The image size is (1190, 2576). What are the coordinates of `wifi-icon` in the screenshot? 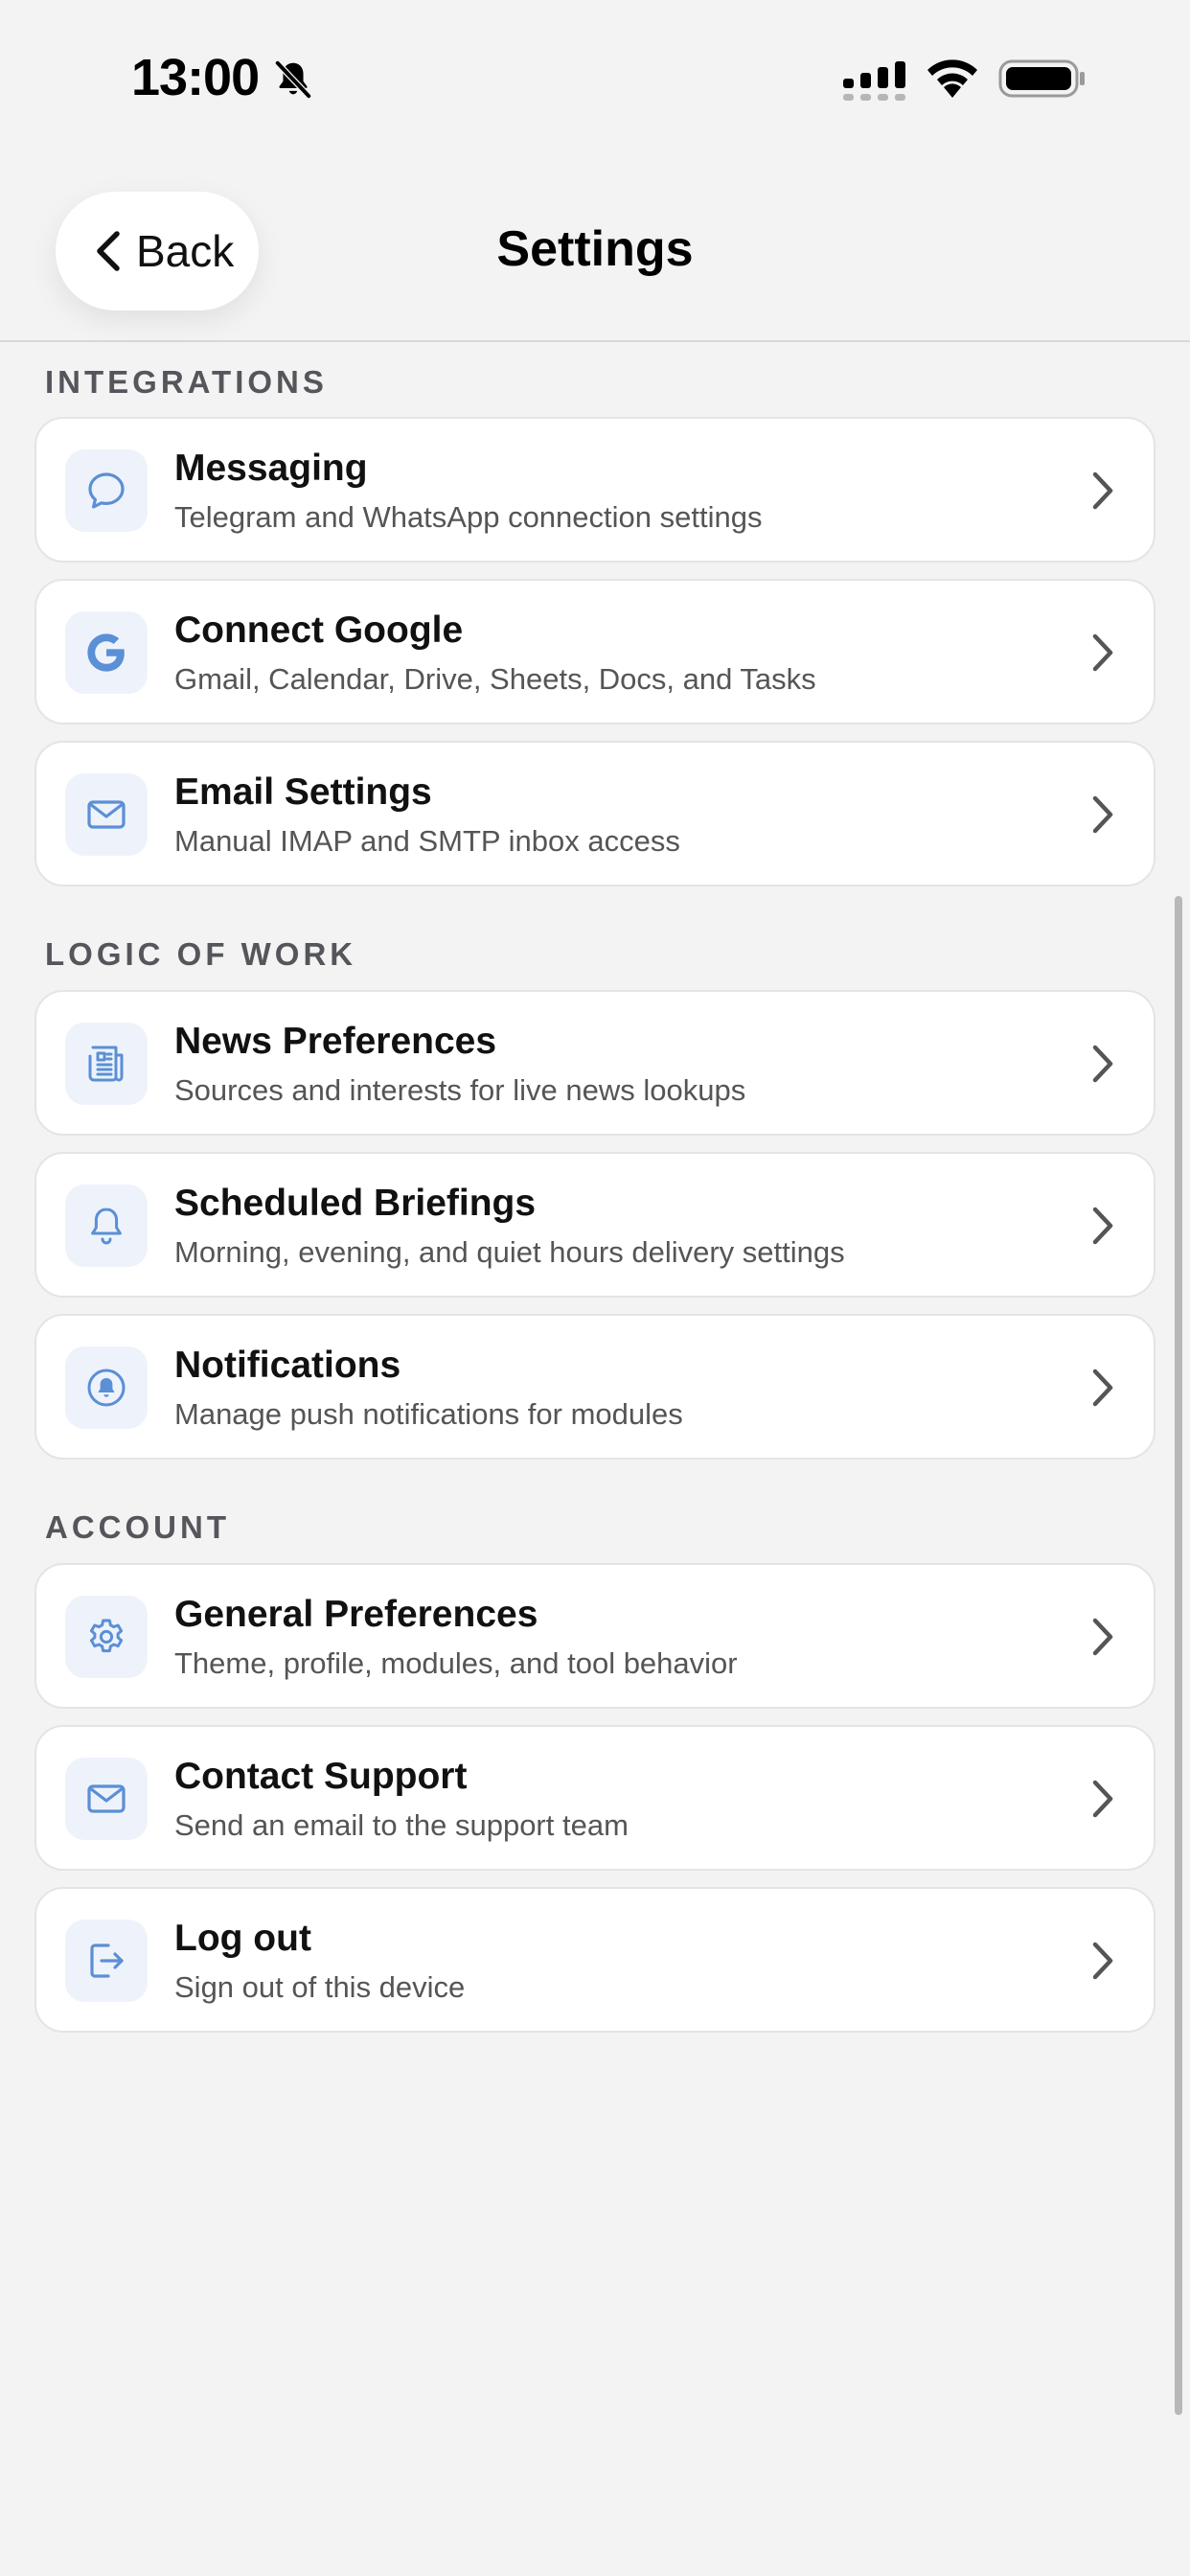 It's located at (952, 78).